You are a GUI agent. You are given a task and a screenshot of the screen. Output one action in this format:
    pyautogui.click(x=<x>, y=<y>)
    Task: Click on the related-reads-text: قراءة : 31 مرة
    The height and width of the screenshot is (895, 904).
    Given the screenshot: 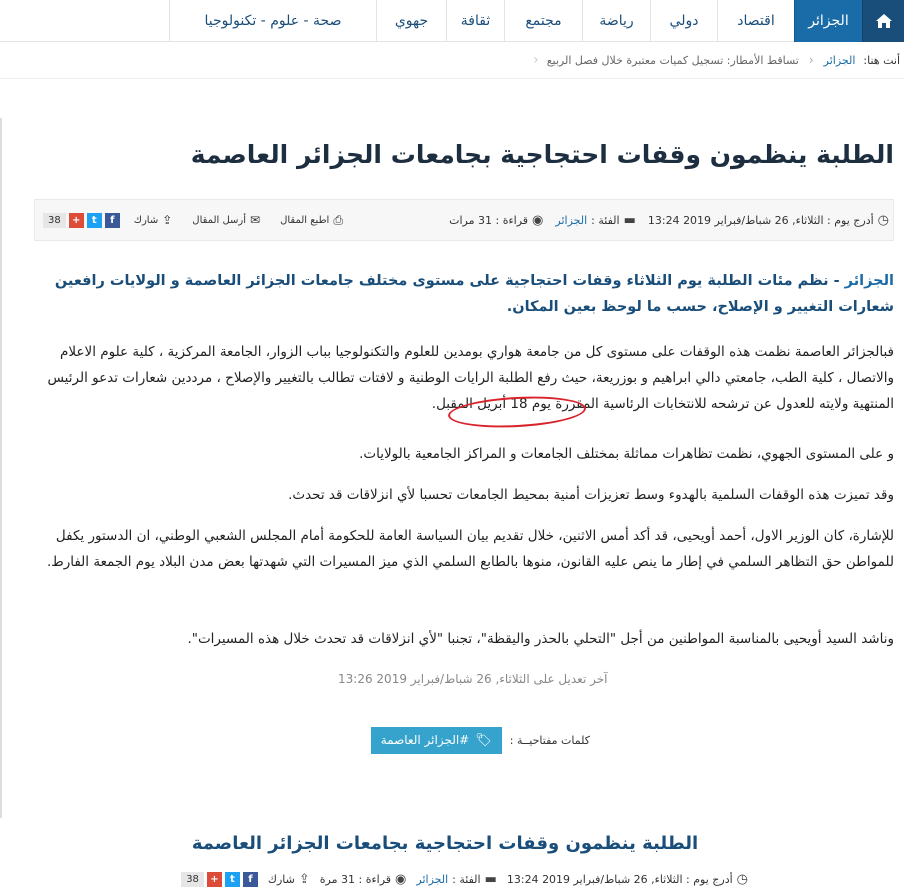 What is the action you would take?
    pyautogui.click(x=355, y=879)
    